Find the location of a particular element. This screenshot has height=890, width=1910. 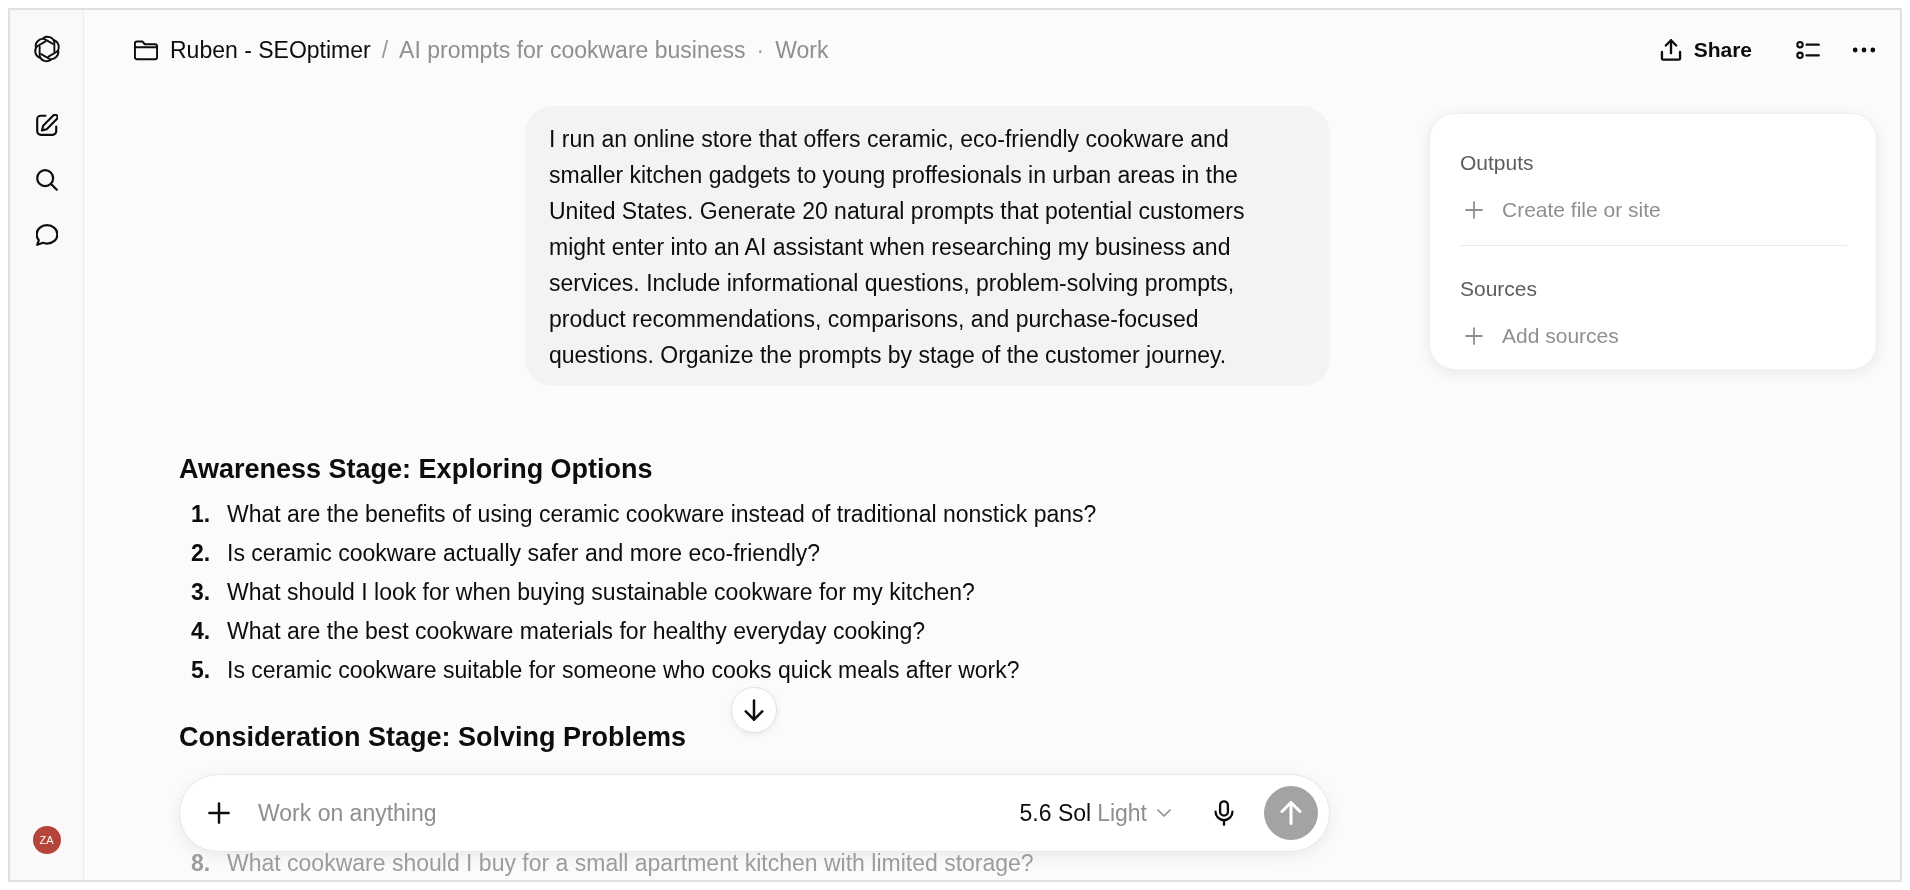

share-button: Share is located at coordinates (1705, 50).